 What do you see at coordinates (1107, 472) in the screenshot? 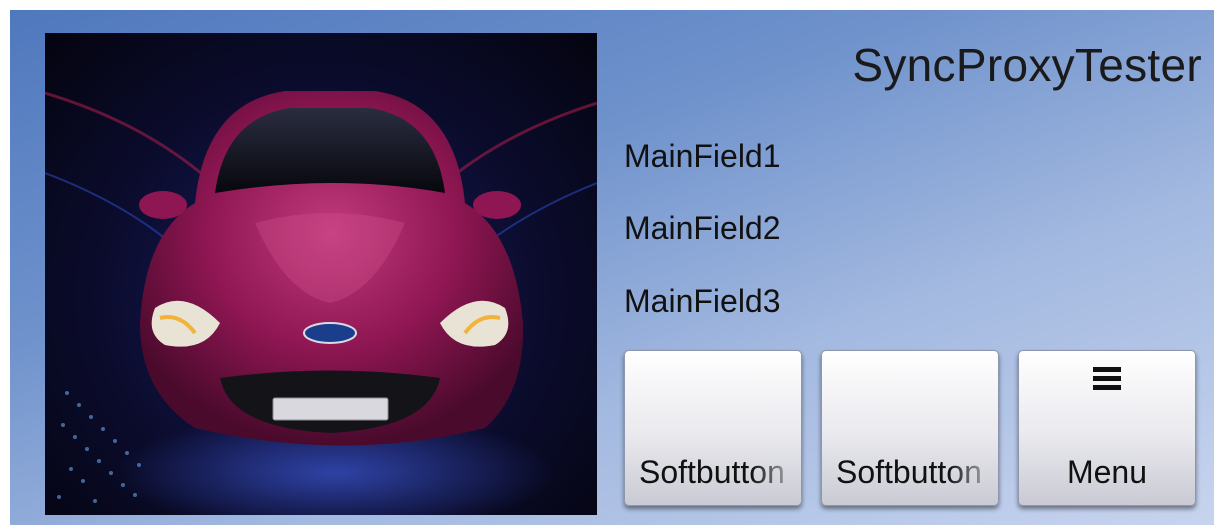
I see `menu-button-label: Menu` at bounding box center [1107, 472].